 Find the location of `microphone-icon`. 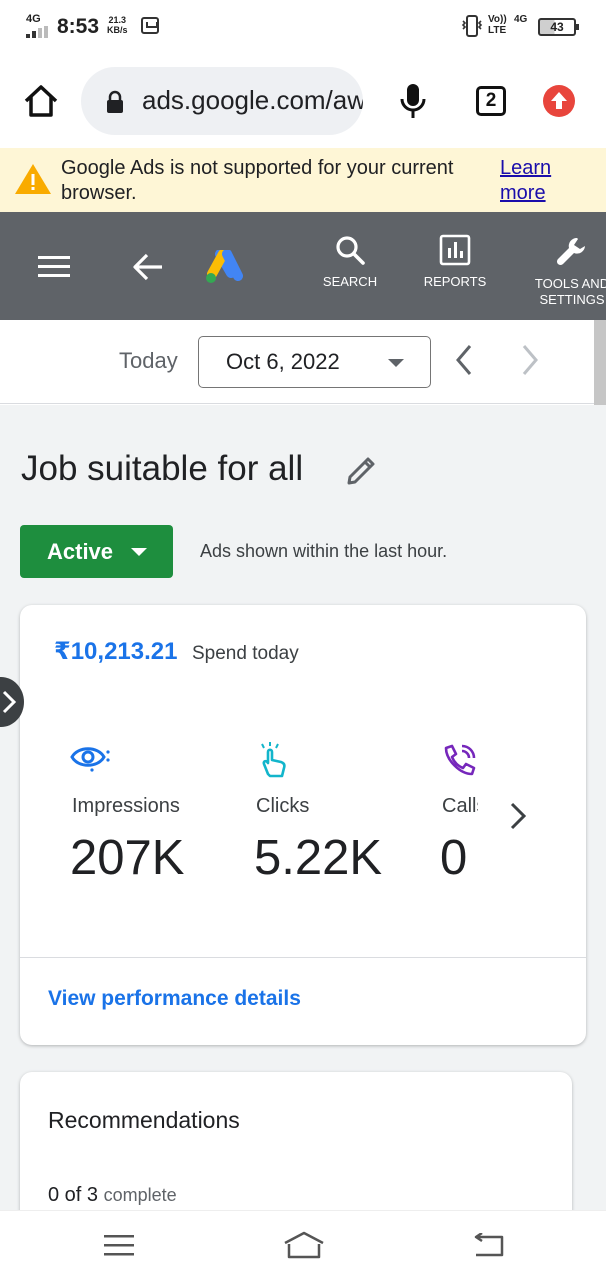

microphone-icon is located at coordinates (413, 101).